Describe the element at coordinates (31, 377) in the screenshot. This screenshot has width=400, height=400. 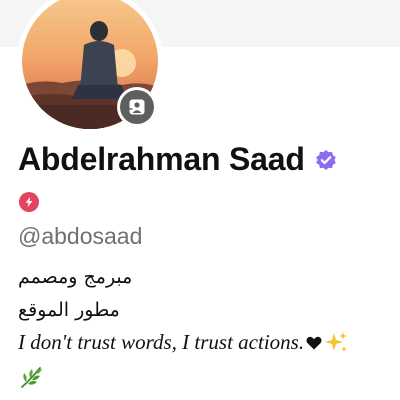
I see `herb-icon` at that location.